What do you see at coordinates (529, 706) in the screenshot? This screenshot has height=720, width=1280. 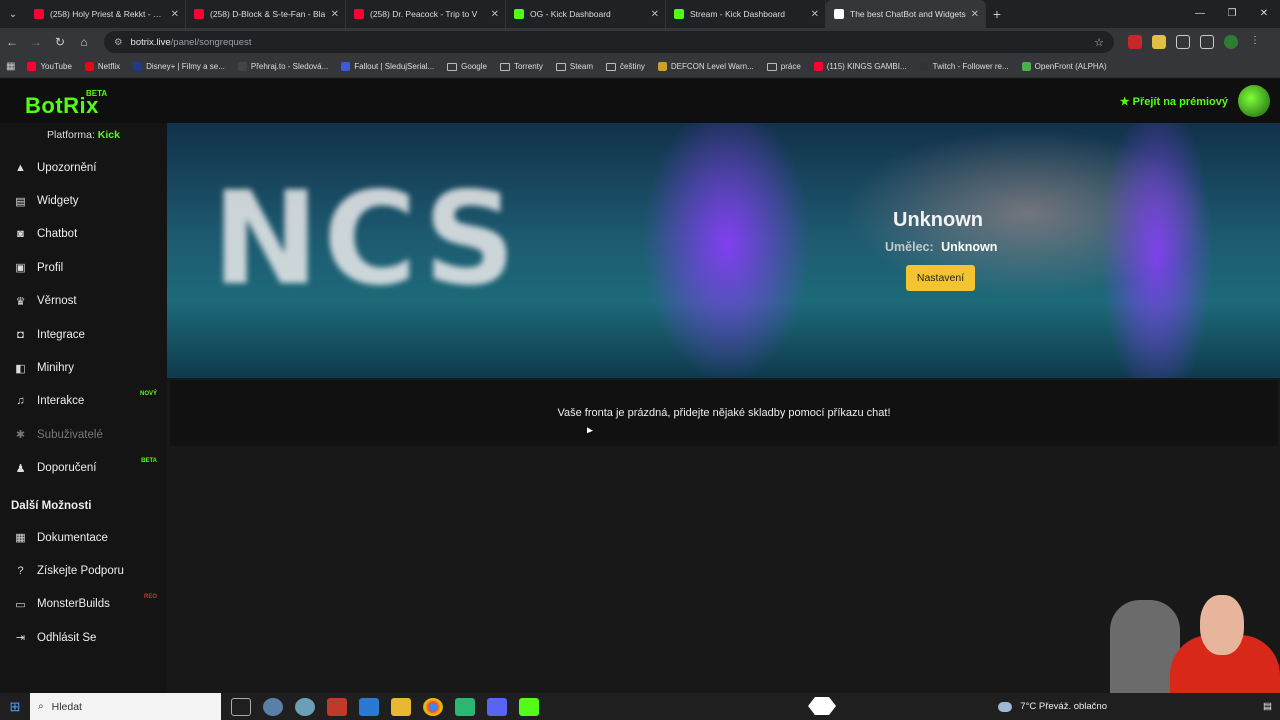 I see `kick-icon` at bounding box center [529, 706].